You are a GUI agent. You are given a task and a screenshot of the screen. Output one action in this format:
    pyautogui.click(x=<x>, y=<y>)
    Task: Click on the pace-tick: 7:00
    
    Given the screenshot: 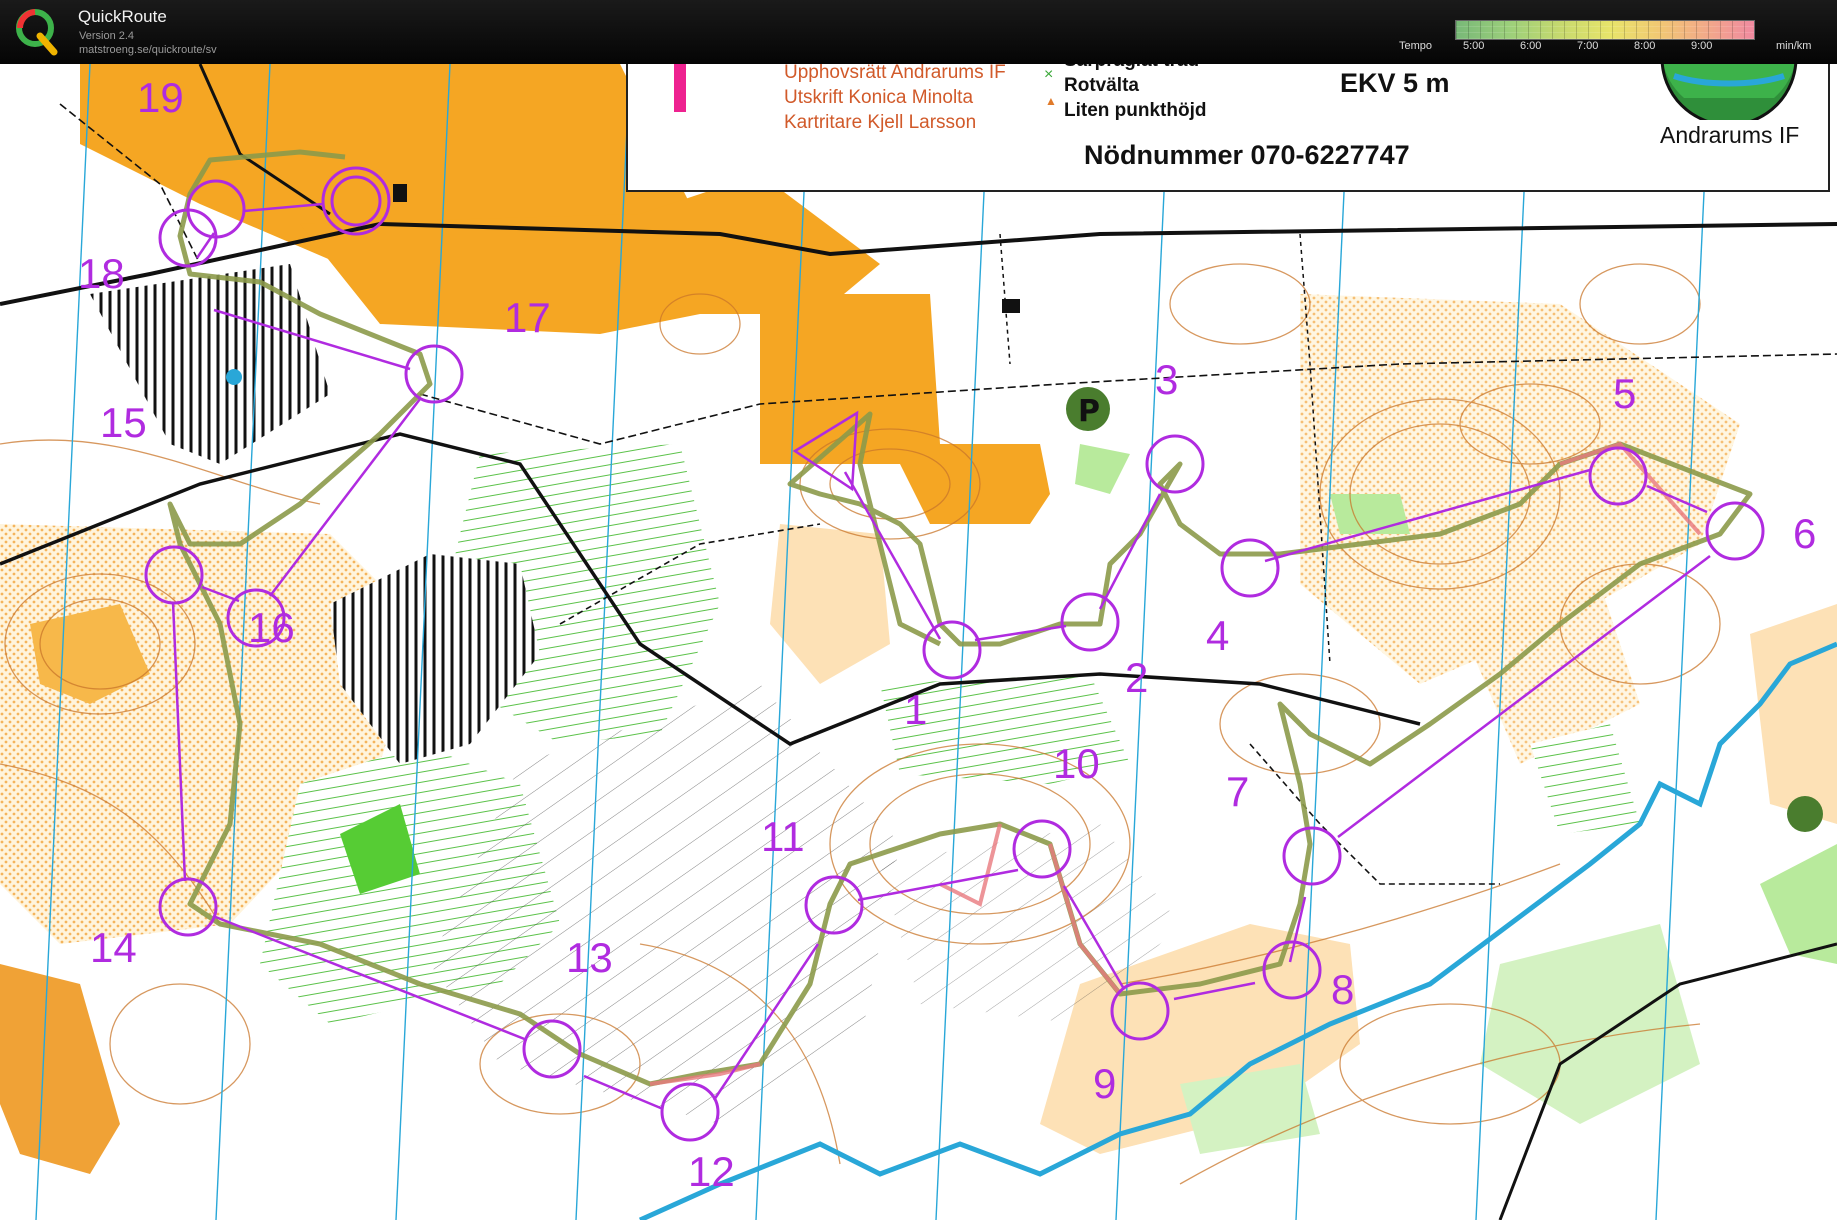 What is the action you would take?
    pyautogui.click(x=1588, y=46)
    